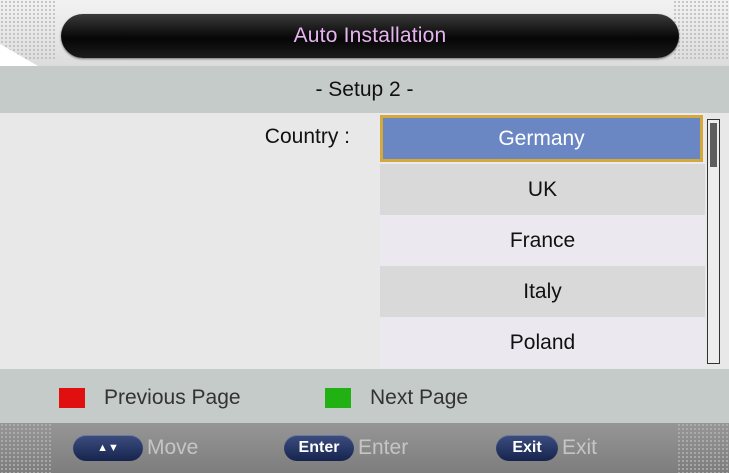 The height and width of the screenshot is (473, 729). What do you see at coordinates (542, 189) in the screenshot?
I see `list-item-uk: UK` at bounding box center [542, 189].